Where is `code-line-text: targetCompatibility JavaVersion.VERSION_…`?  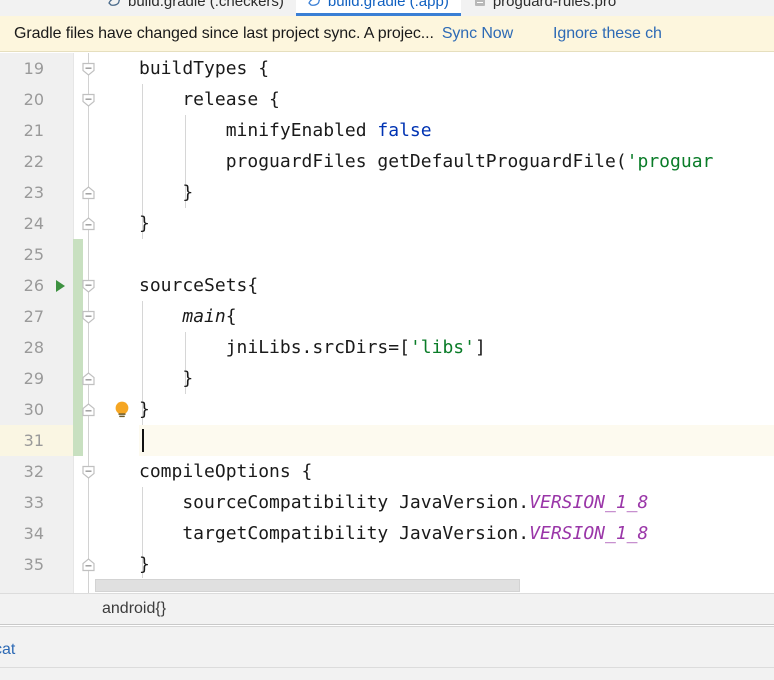 code-line-text: targetCompatibility JavaVersion.VERSION_… is located at coordinates (456, 533).